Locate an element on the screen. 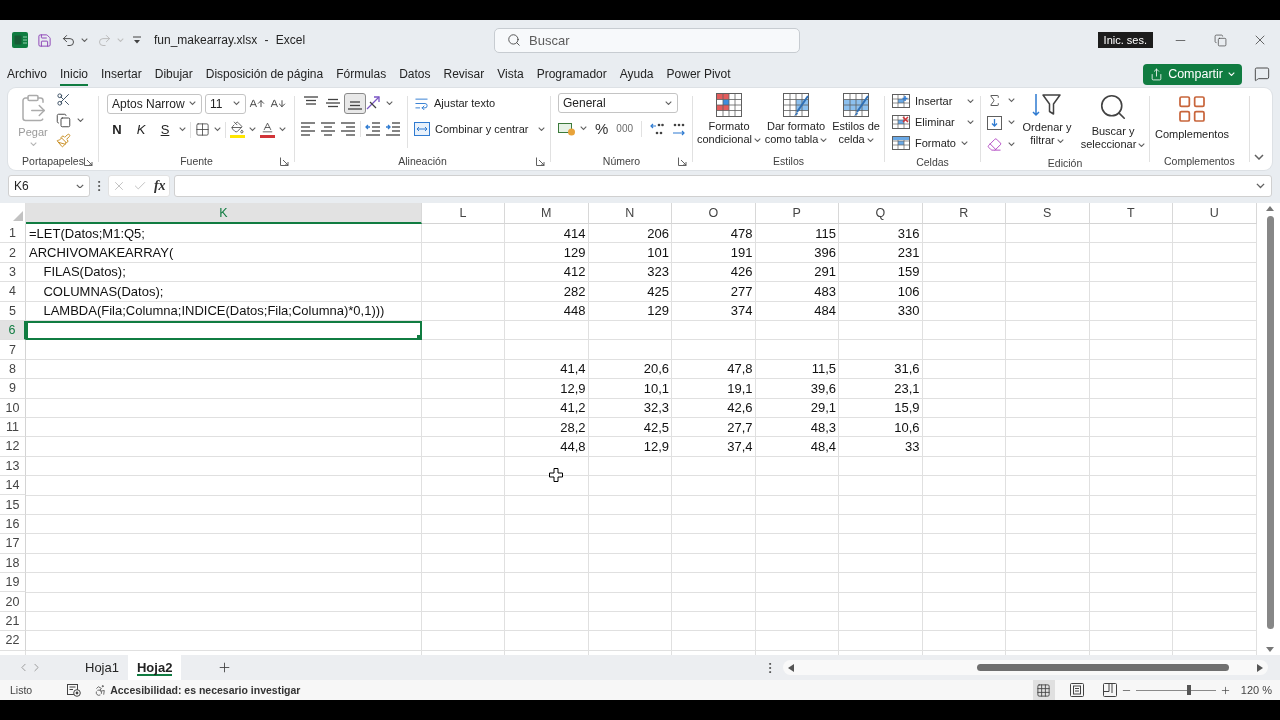 The image size is (1280, 720). column-header: Q is located at coordinates (881, 213).